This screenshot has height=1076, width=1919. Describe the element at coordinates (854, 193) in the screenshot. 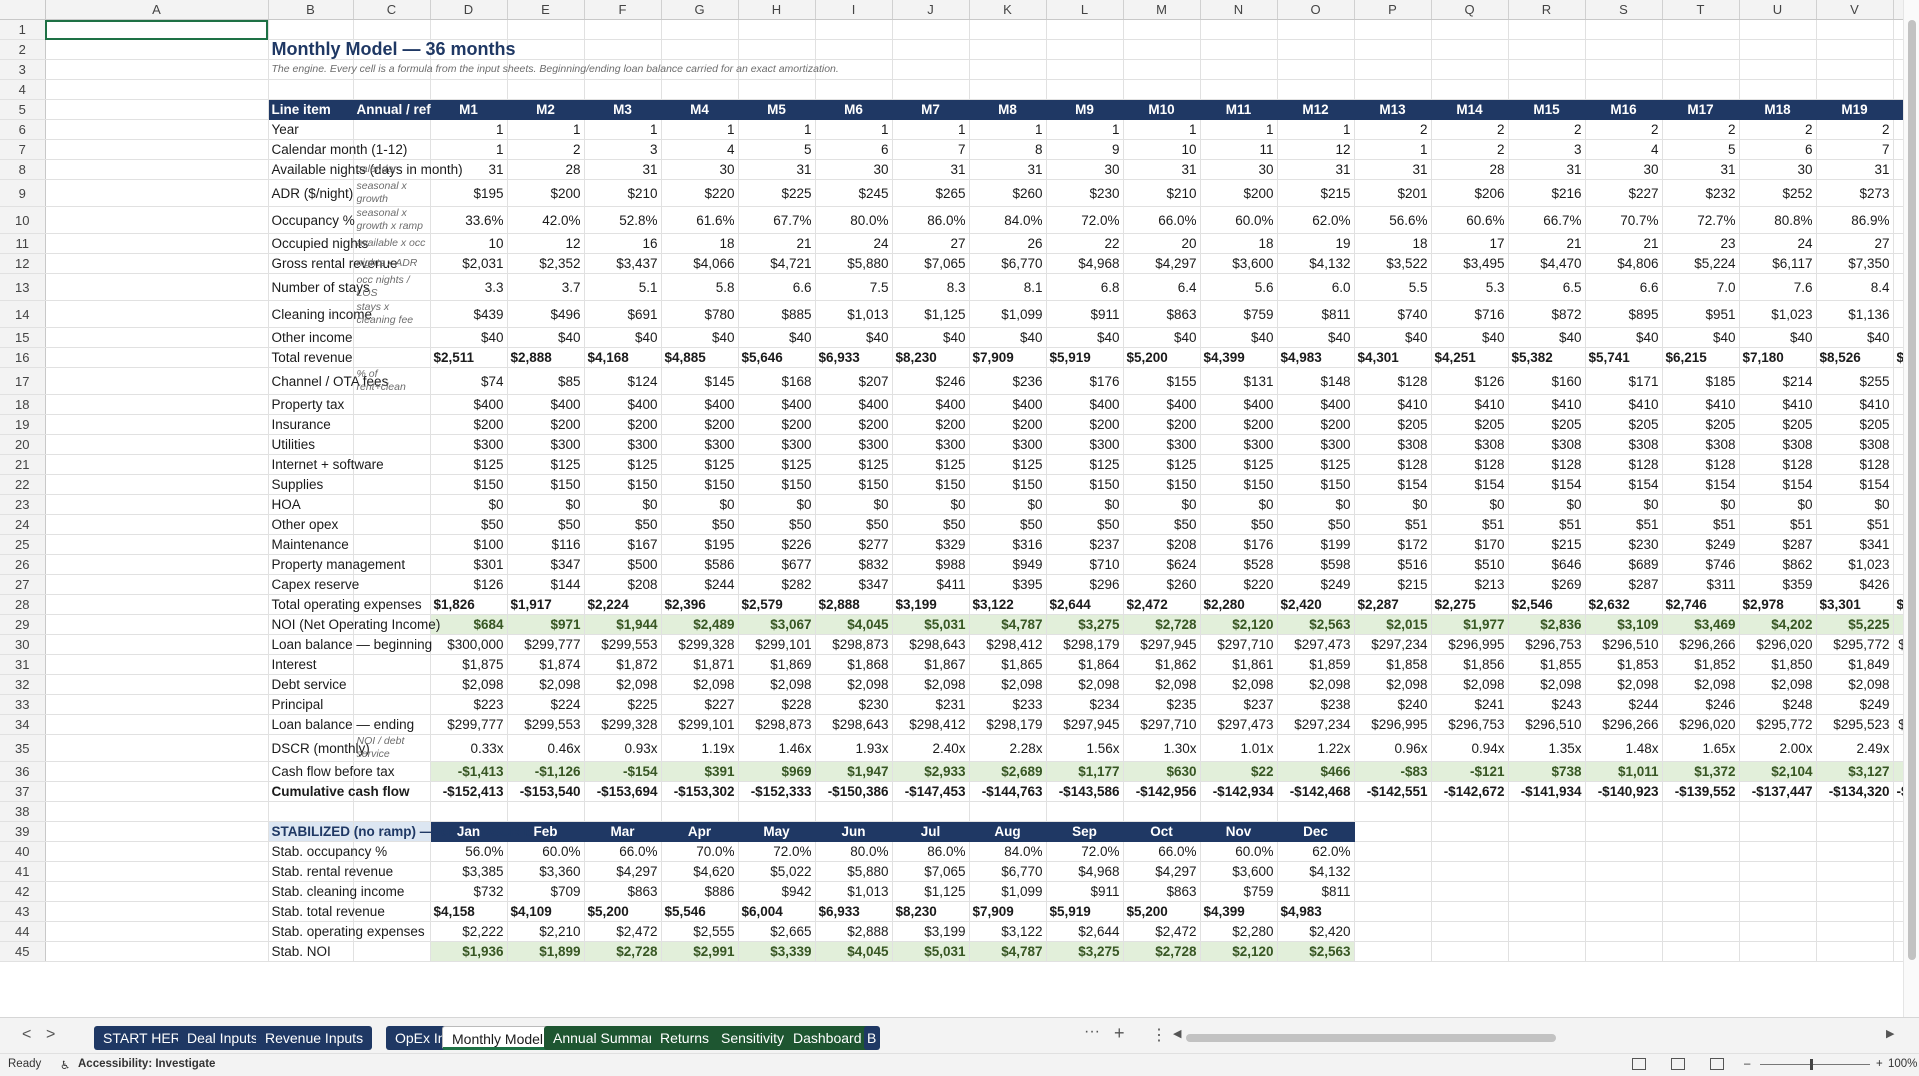

I see `value-cell: $245` at that location.